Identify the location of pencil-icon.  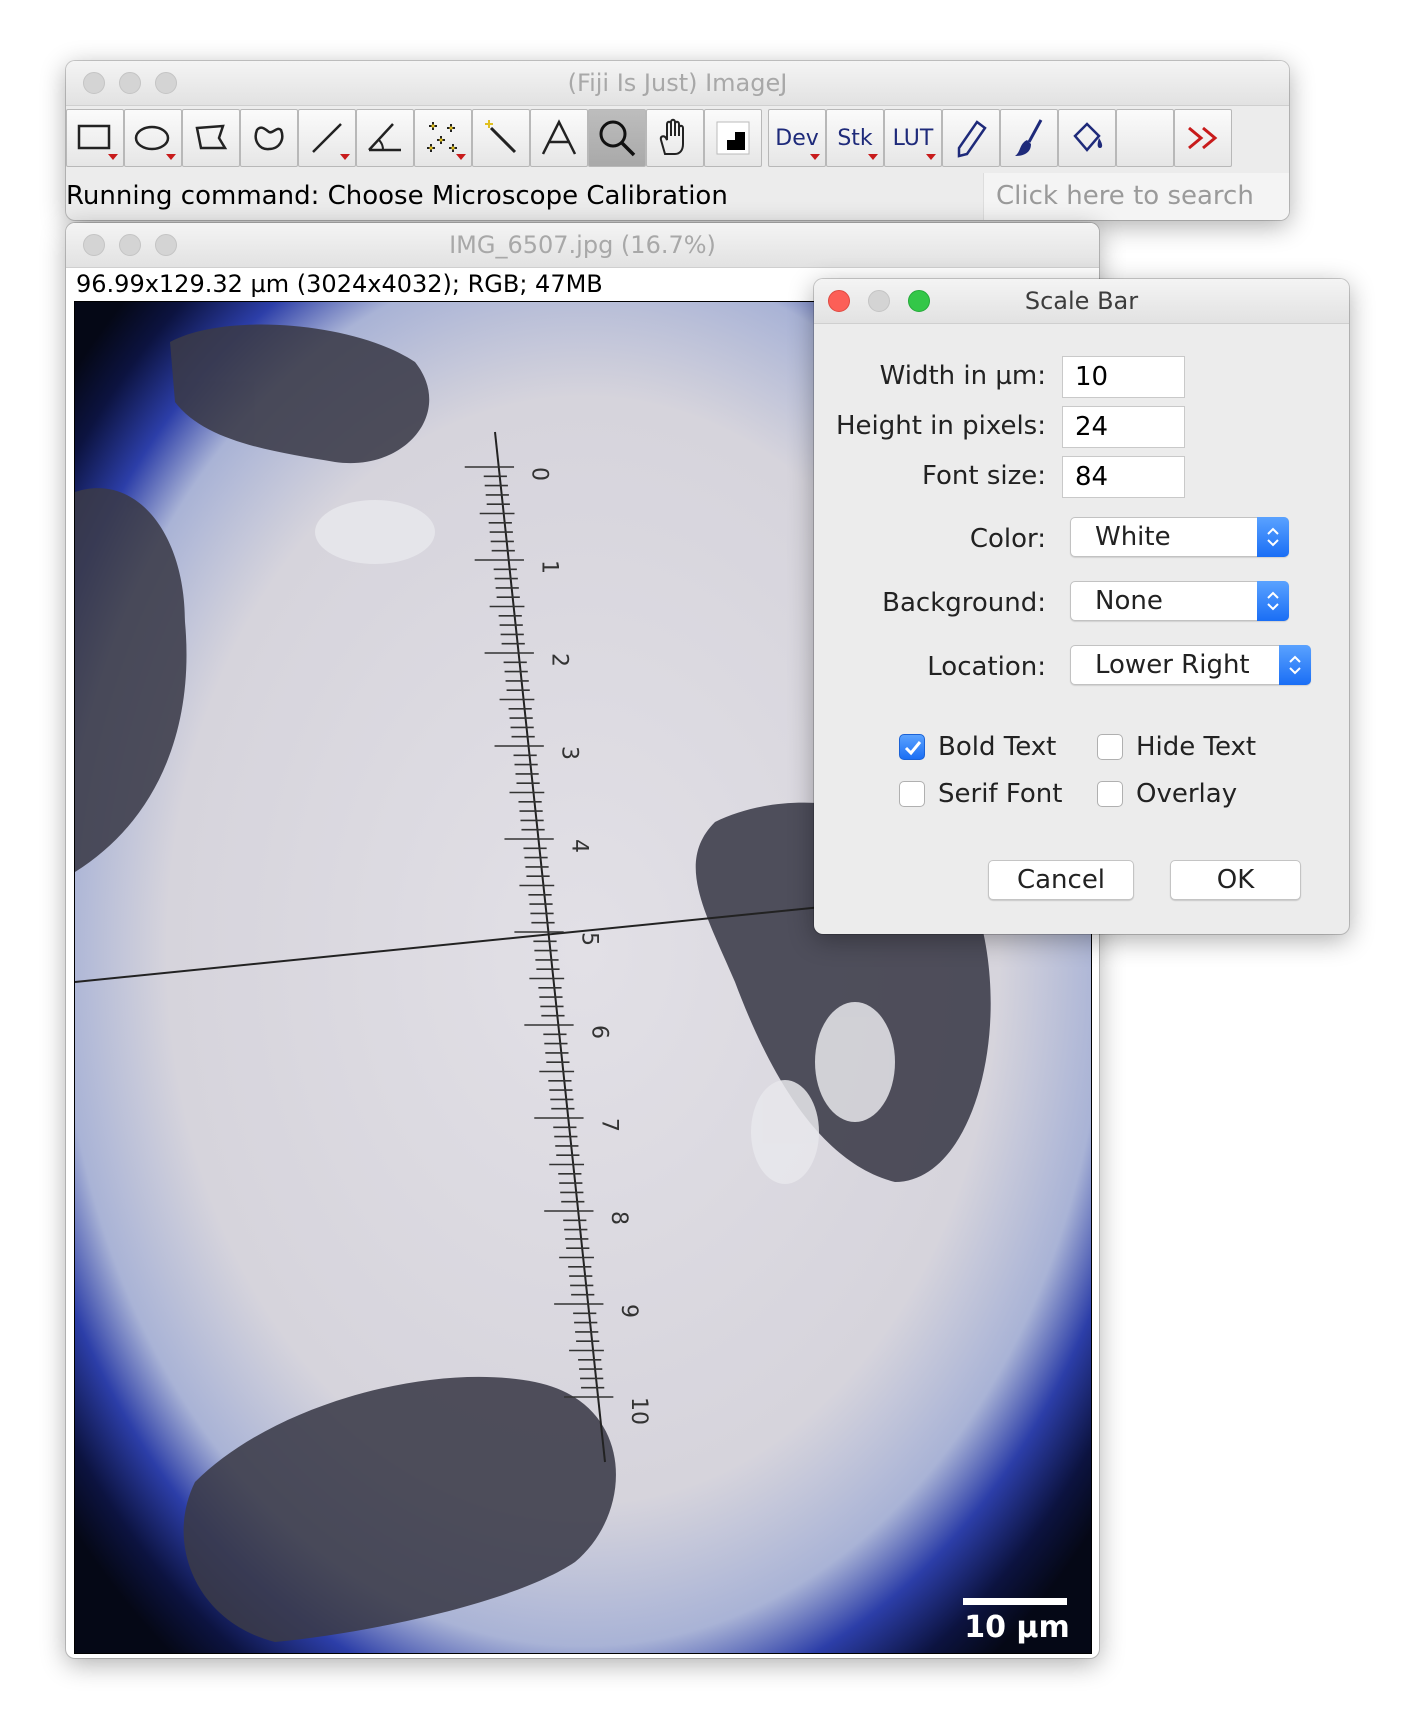
(972, 139).